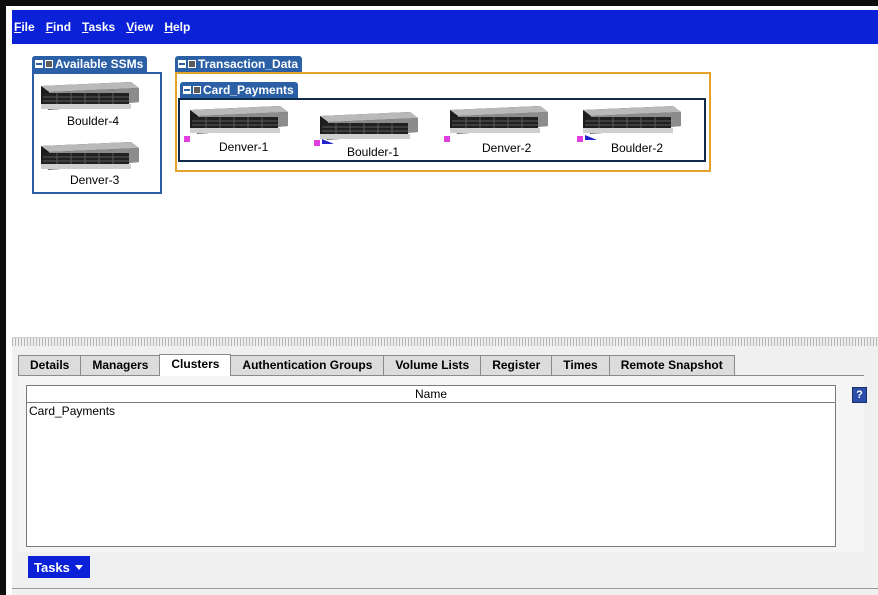 The height and width of the screenshot is (595, 878). I want to click on menu-bar: File Find Tasks View Help, so click(445, 27).